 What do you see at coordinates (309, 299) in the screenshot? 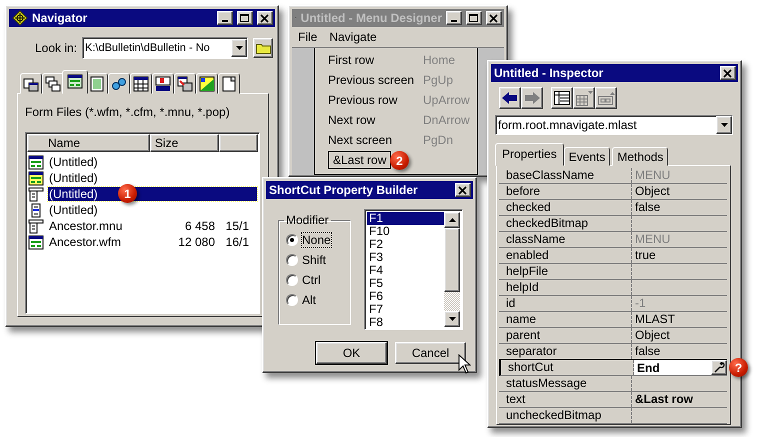
I see `radio-label: Alt` at bounding box center [309, 299].